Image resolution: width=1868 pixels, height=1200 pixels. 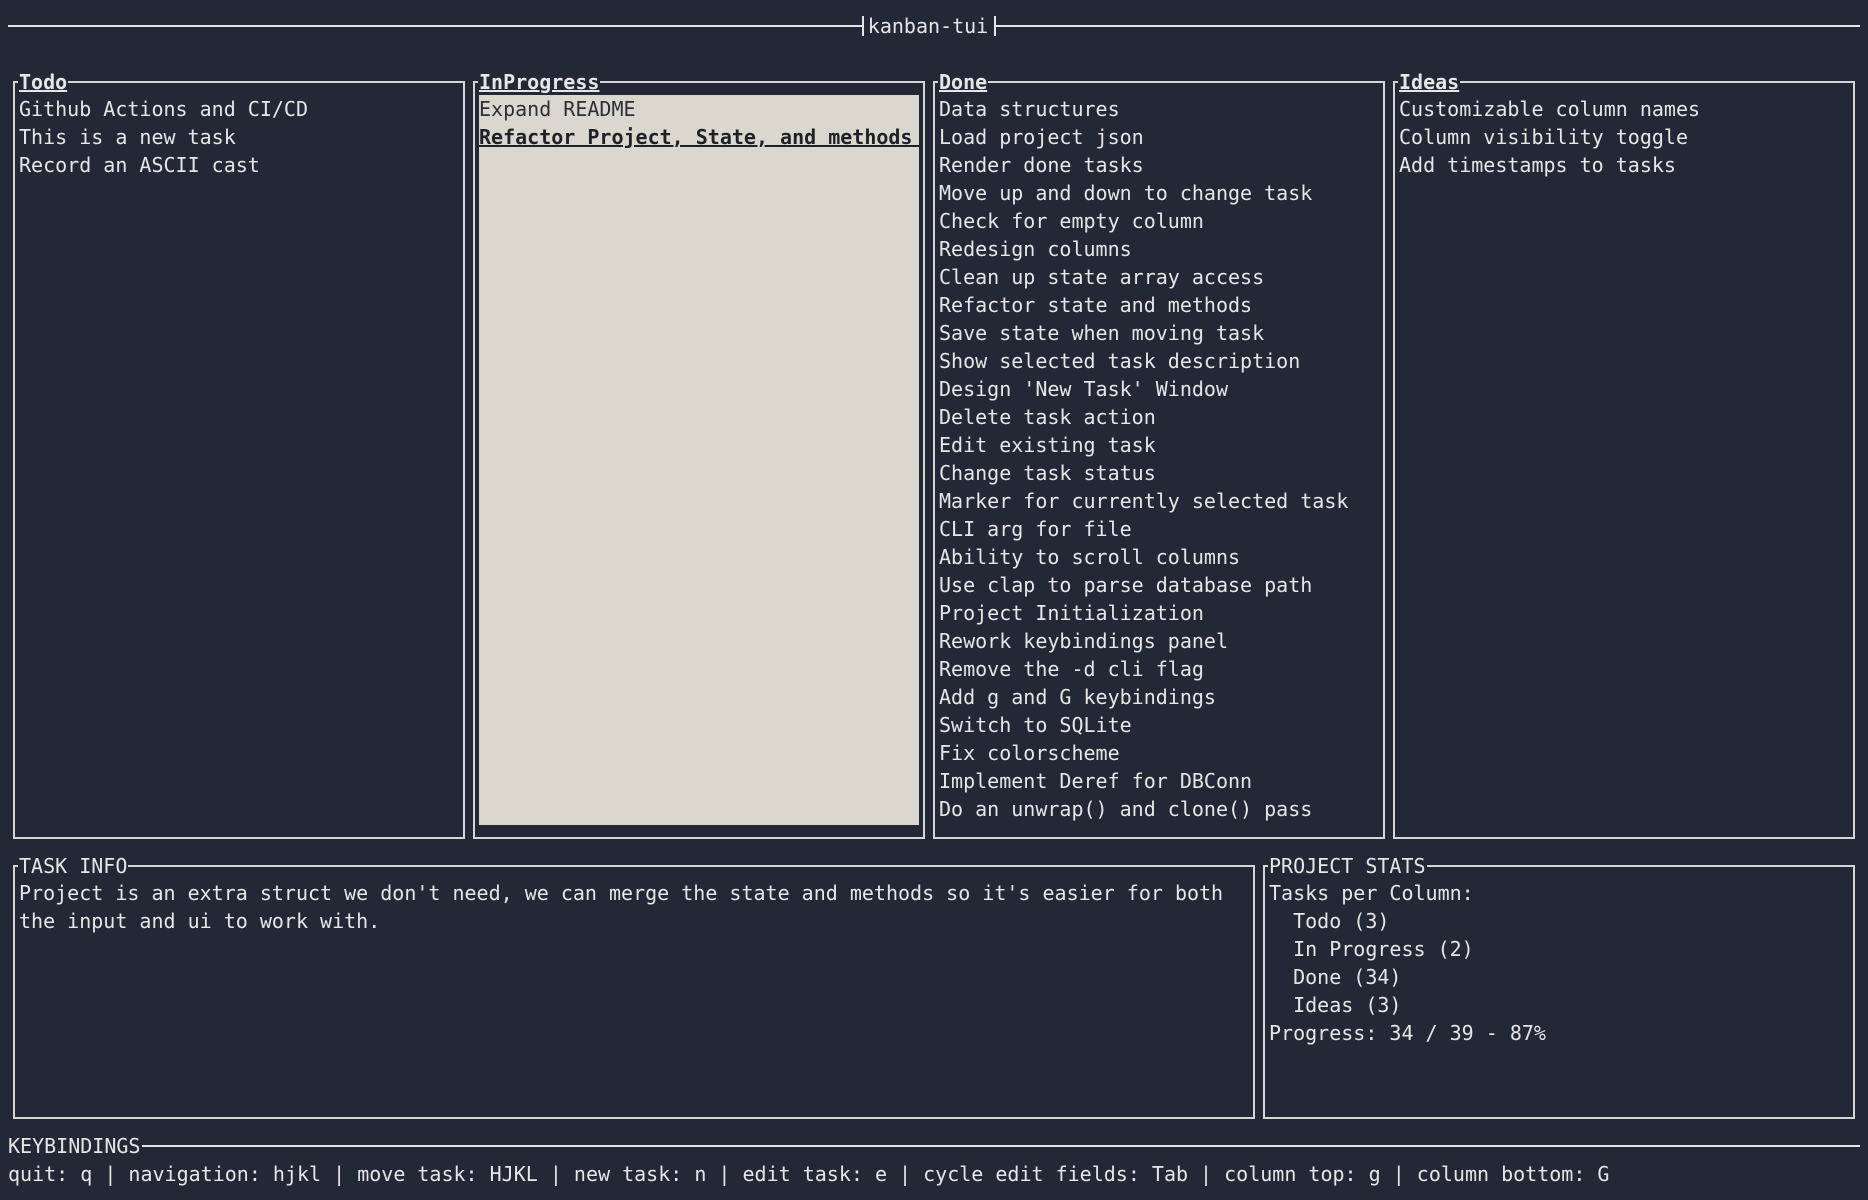 I want to click on column-title-ideas: Ideas, so click(x=1429, y=82).